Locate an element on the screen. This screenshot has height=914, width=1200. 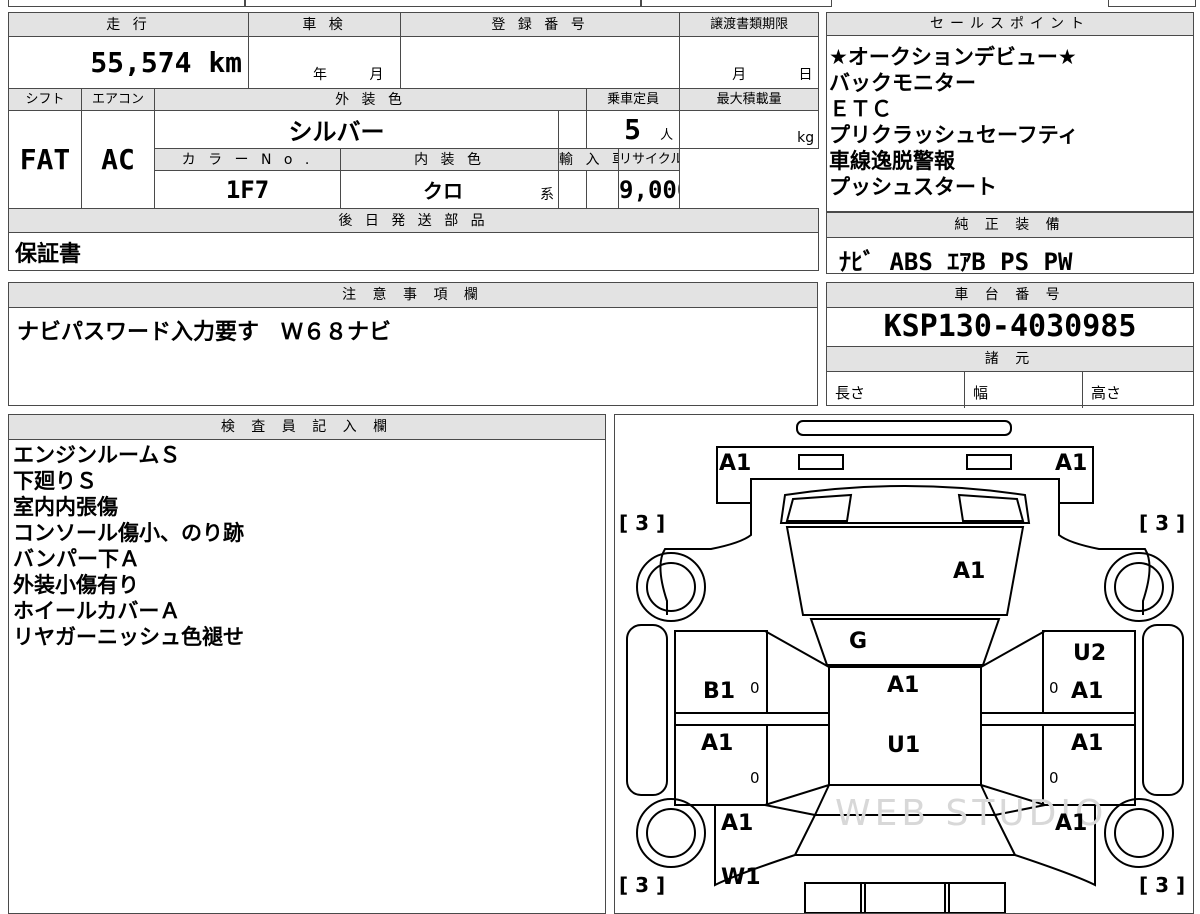
body-outline is located at coordinates (905, 559).